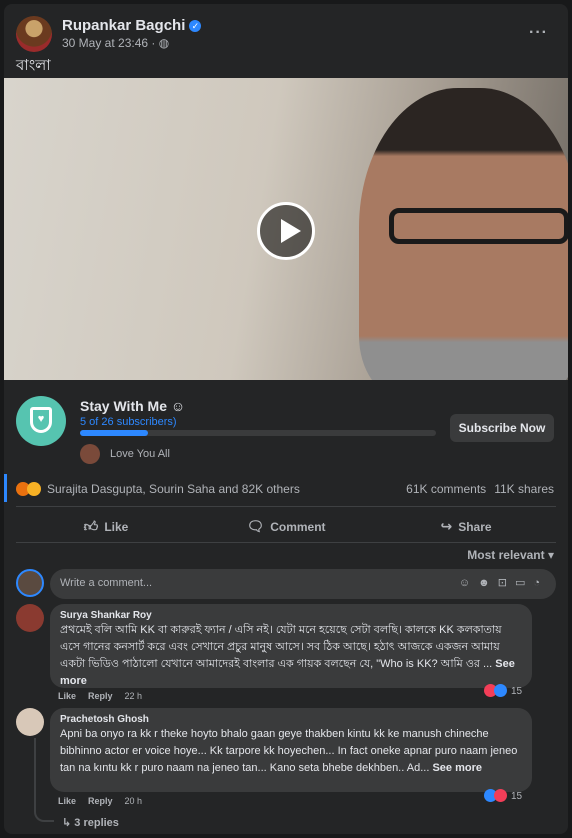 The width and height of the screenshot is (572, 838). What do you see at coordinates (291, 719) in the screenshot?
I see `commenter-name: Prachetosh Ghosh` at bounding box center [291, 719].